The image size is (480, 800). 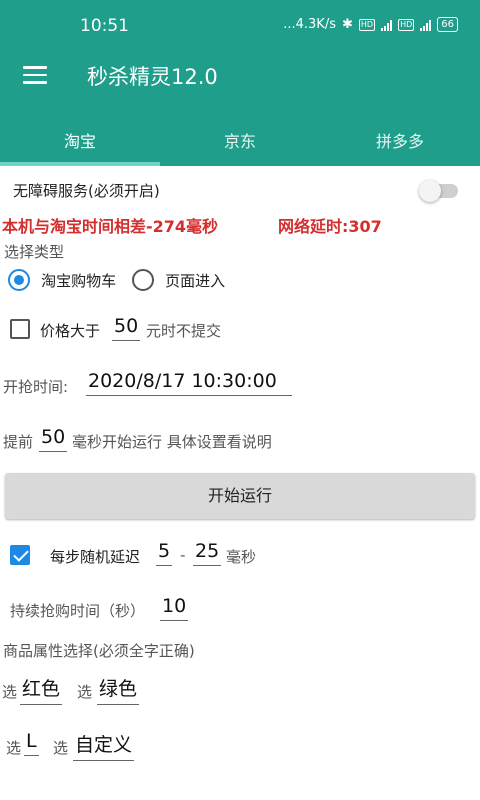 What do you see at coordinates (240, 281) in the screenshot?
I see `select-type-options: 淘宝购物车 页面进入` at bounding box center [240, 281].